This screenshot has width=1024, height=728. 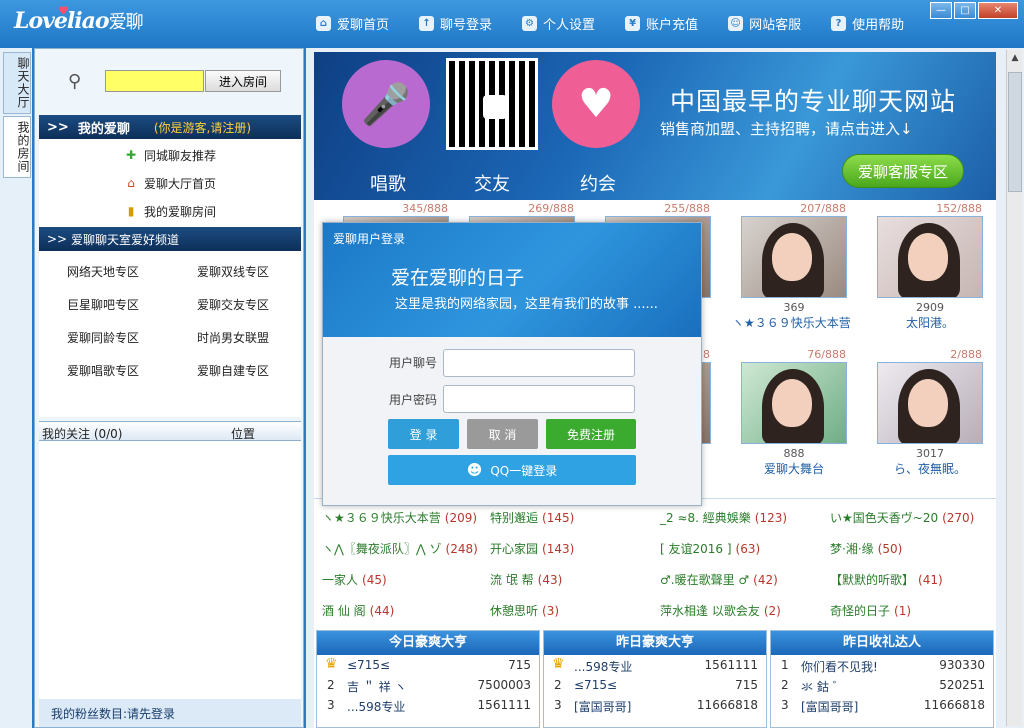 What do you see at coordinates (103, 370) in the screenshot?
I see `channel-link: 爱聊唱歌专区` at bounding box center [103, 370].